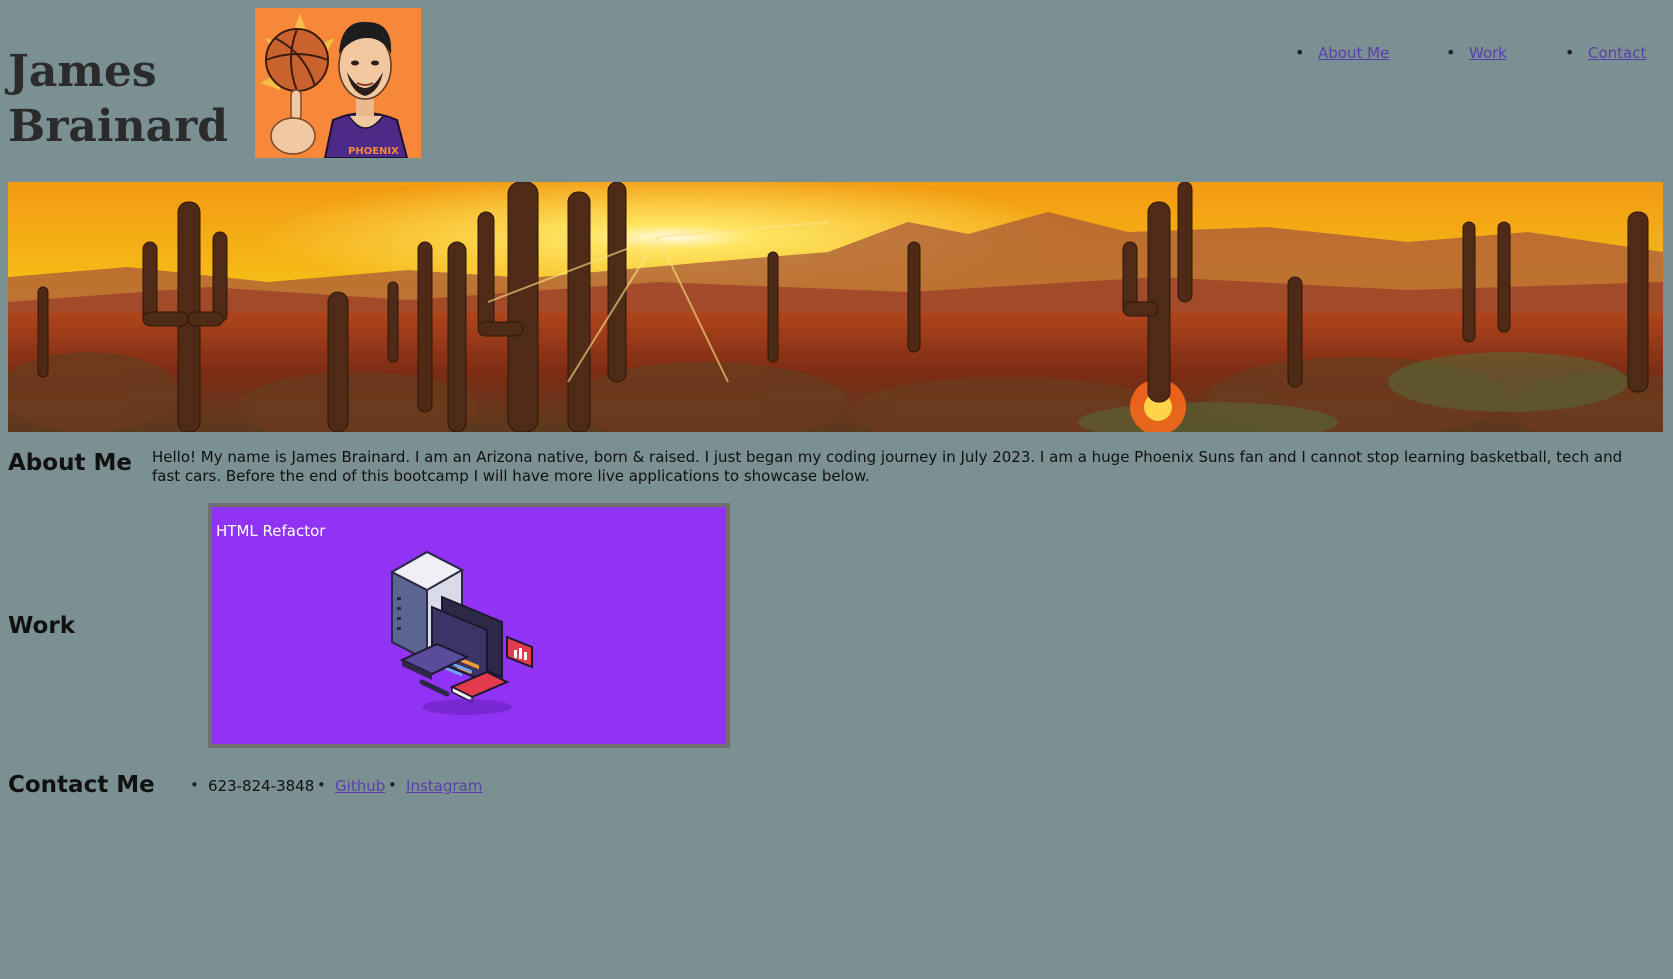 The image size is (1673, 979). I want to click on site-title: James Brainard, so click(118, 99).